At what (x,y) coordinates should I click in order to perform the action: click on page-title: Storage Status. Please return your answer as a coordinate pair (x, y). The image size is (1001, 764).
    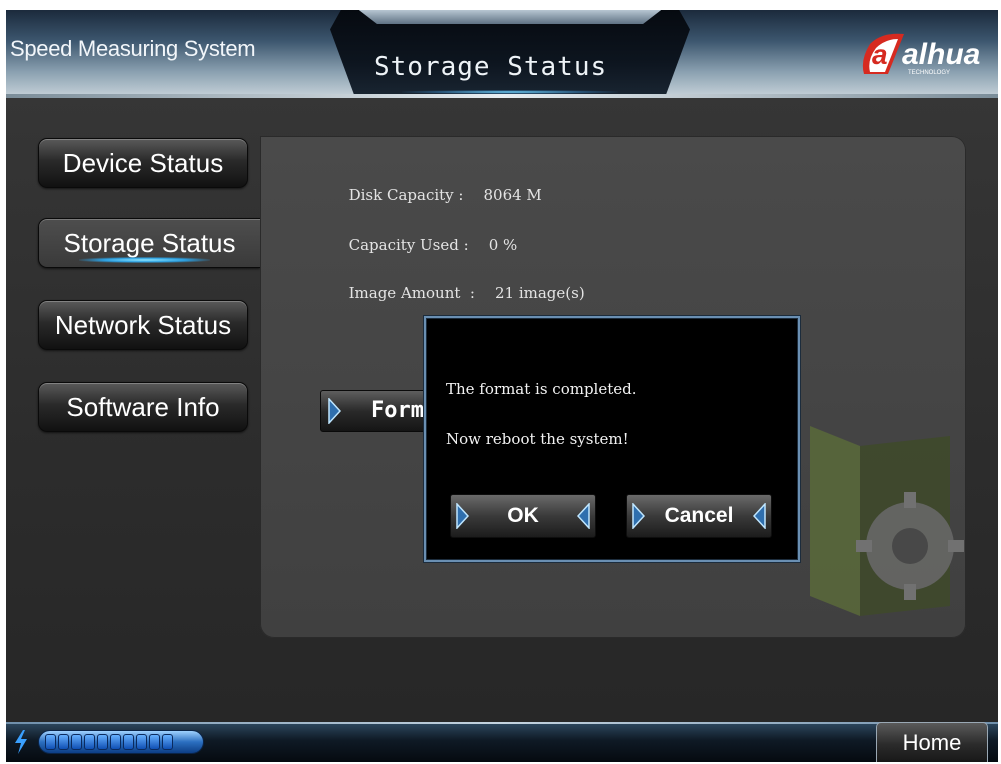
    Looking at the image, I should click on (491, 67).